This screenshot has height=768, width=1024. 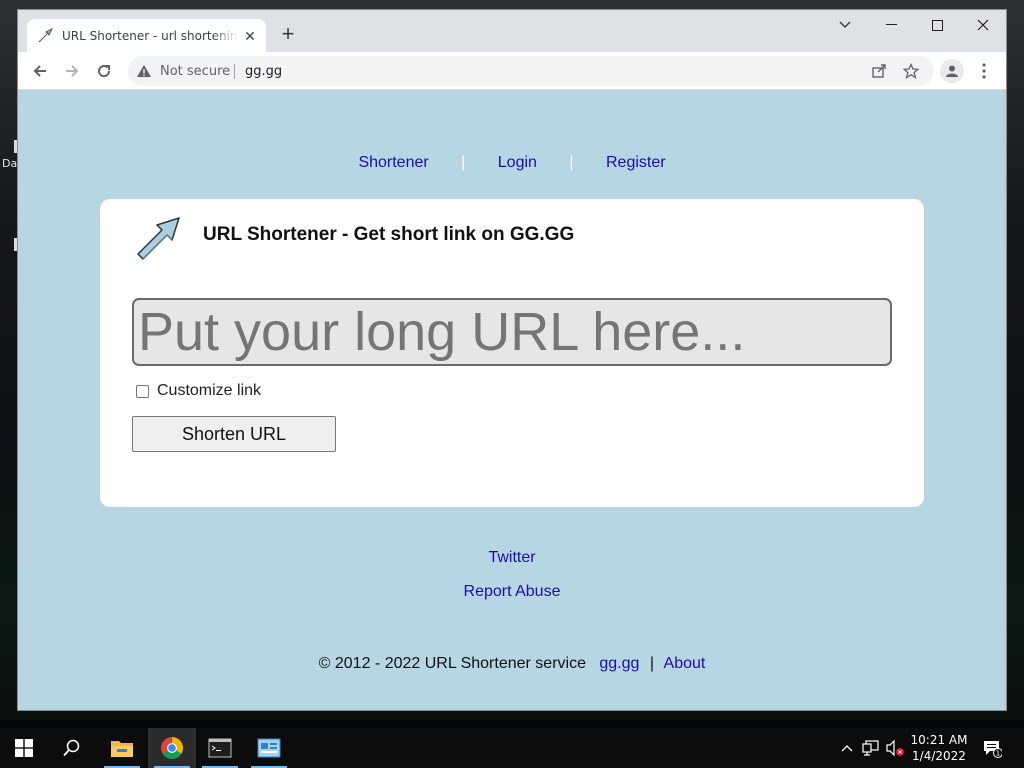 I want to click on tab-close-icon: ✕, so click(x=250, y=36).